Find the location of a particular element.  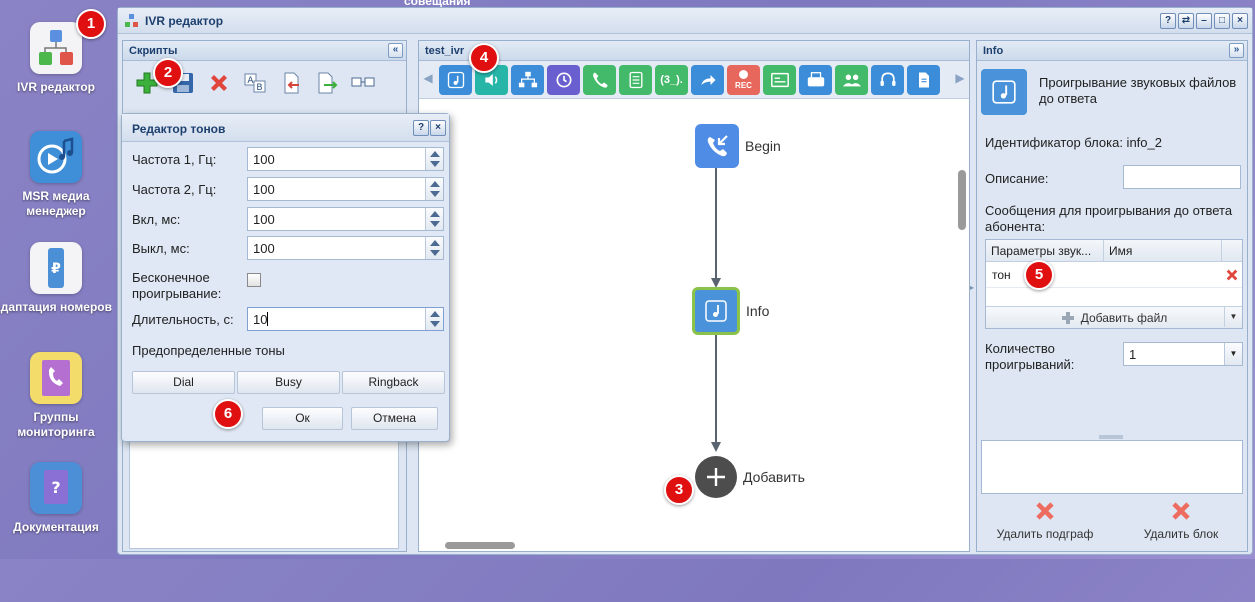

tool-redirect-button is located at coordinates (707, 80).